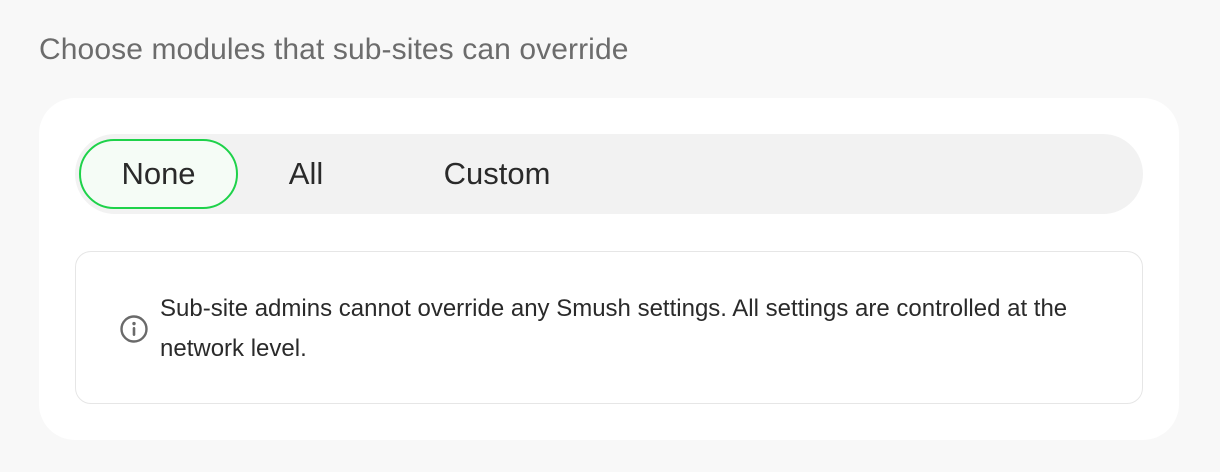 This screenshot has height=472, width=1220. What do you see at coordinates (158, 174) in the screenshot?
I see `option-none: None` at bounding box center [158, 174].